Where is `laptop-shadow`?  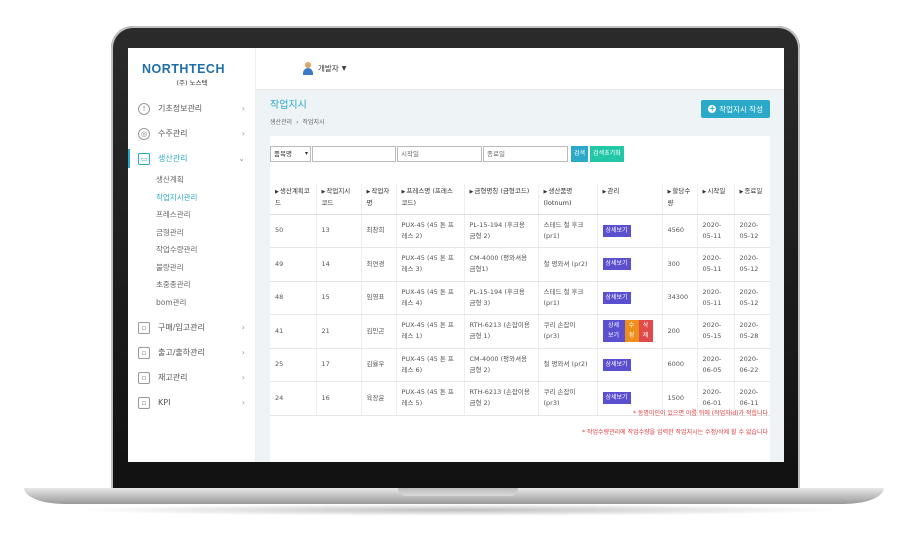 laptop-shadow is located at coordinates (460, 510).